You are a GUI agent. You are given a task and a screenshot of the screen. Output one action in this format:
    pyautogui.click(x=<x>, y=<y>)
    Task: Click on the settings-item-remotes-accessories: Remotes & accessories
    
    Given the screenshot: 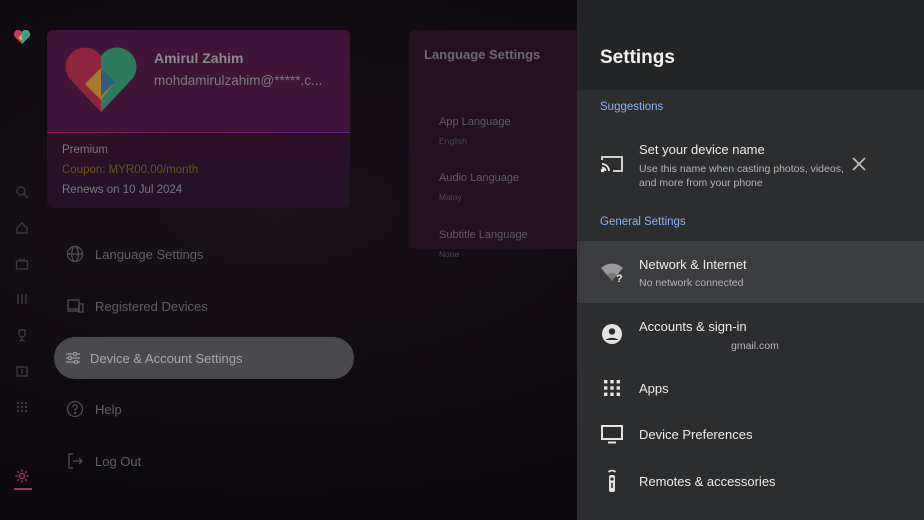 What is the action you would take?
    pyautogui.click(x=750, y=481)
    